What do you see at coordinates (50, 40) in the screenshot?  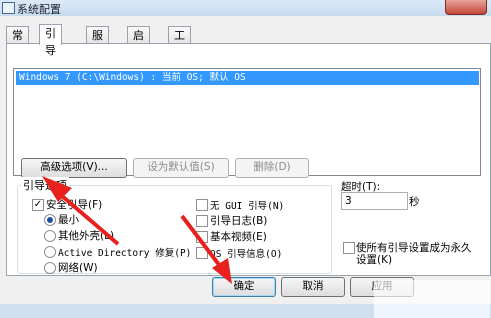 I see `tab-boot: 引导` at bounding box center [50, 40].